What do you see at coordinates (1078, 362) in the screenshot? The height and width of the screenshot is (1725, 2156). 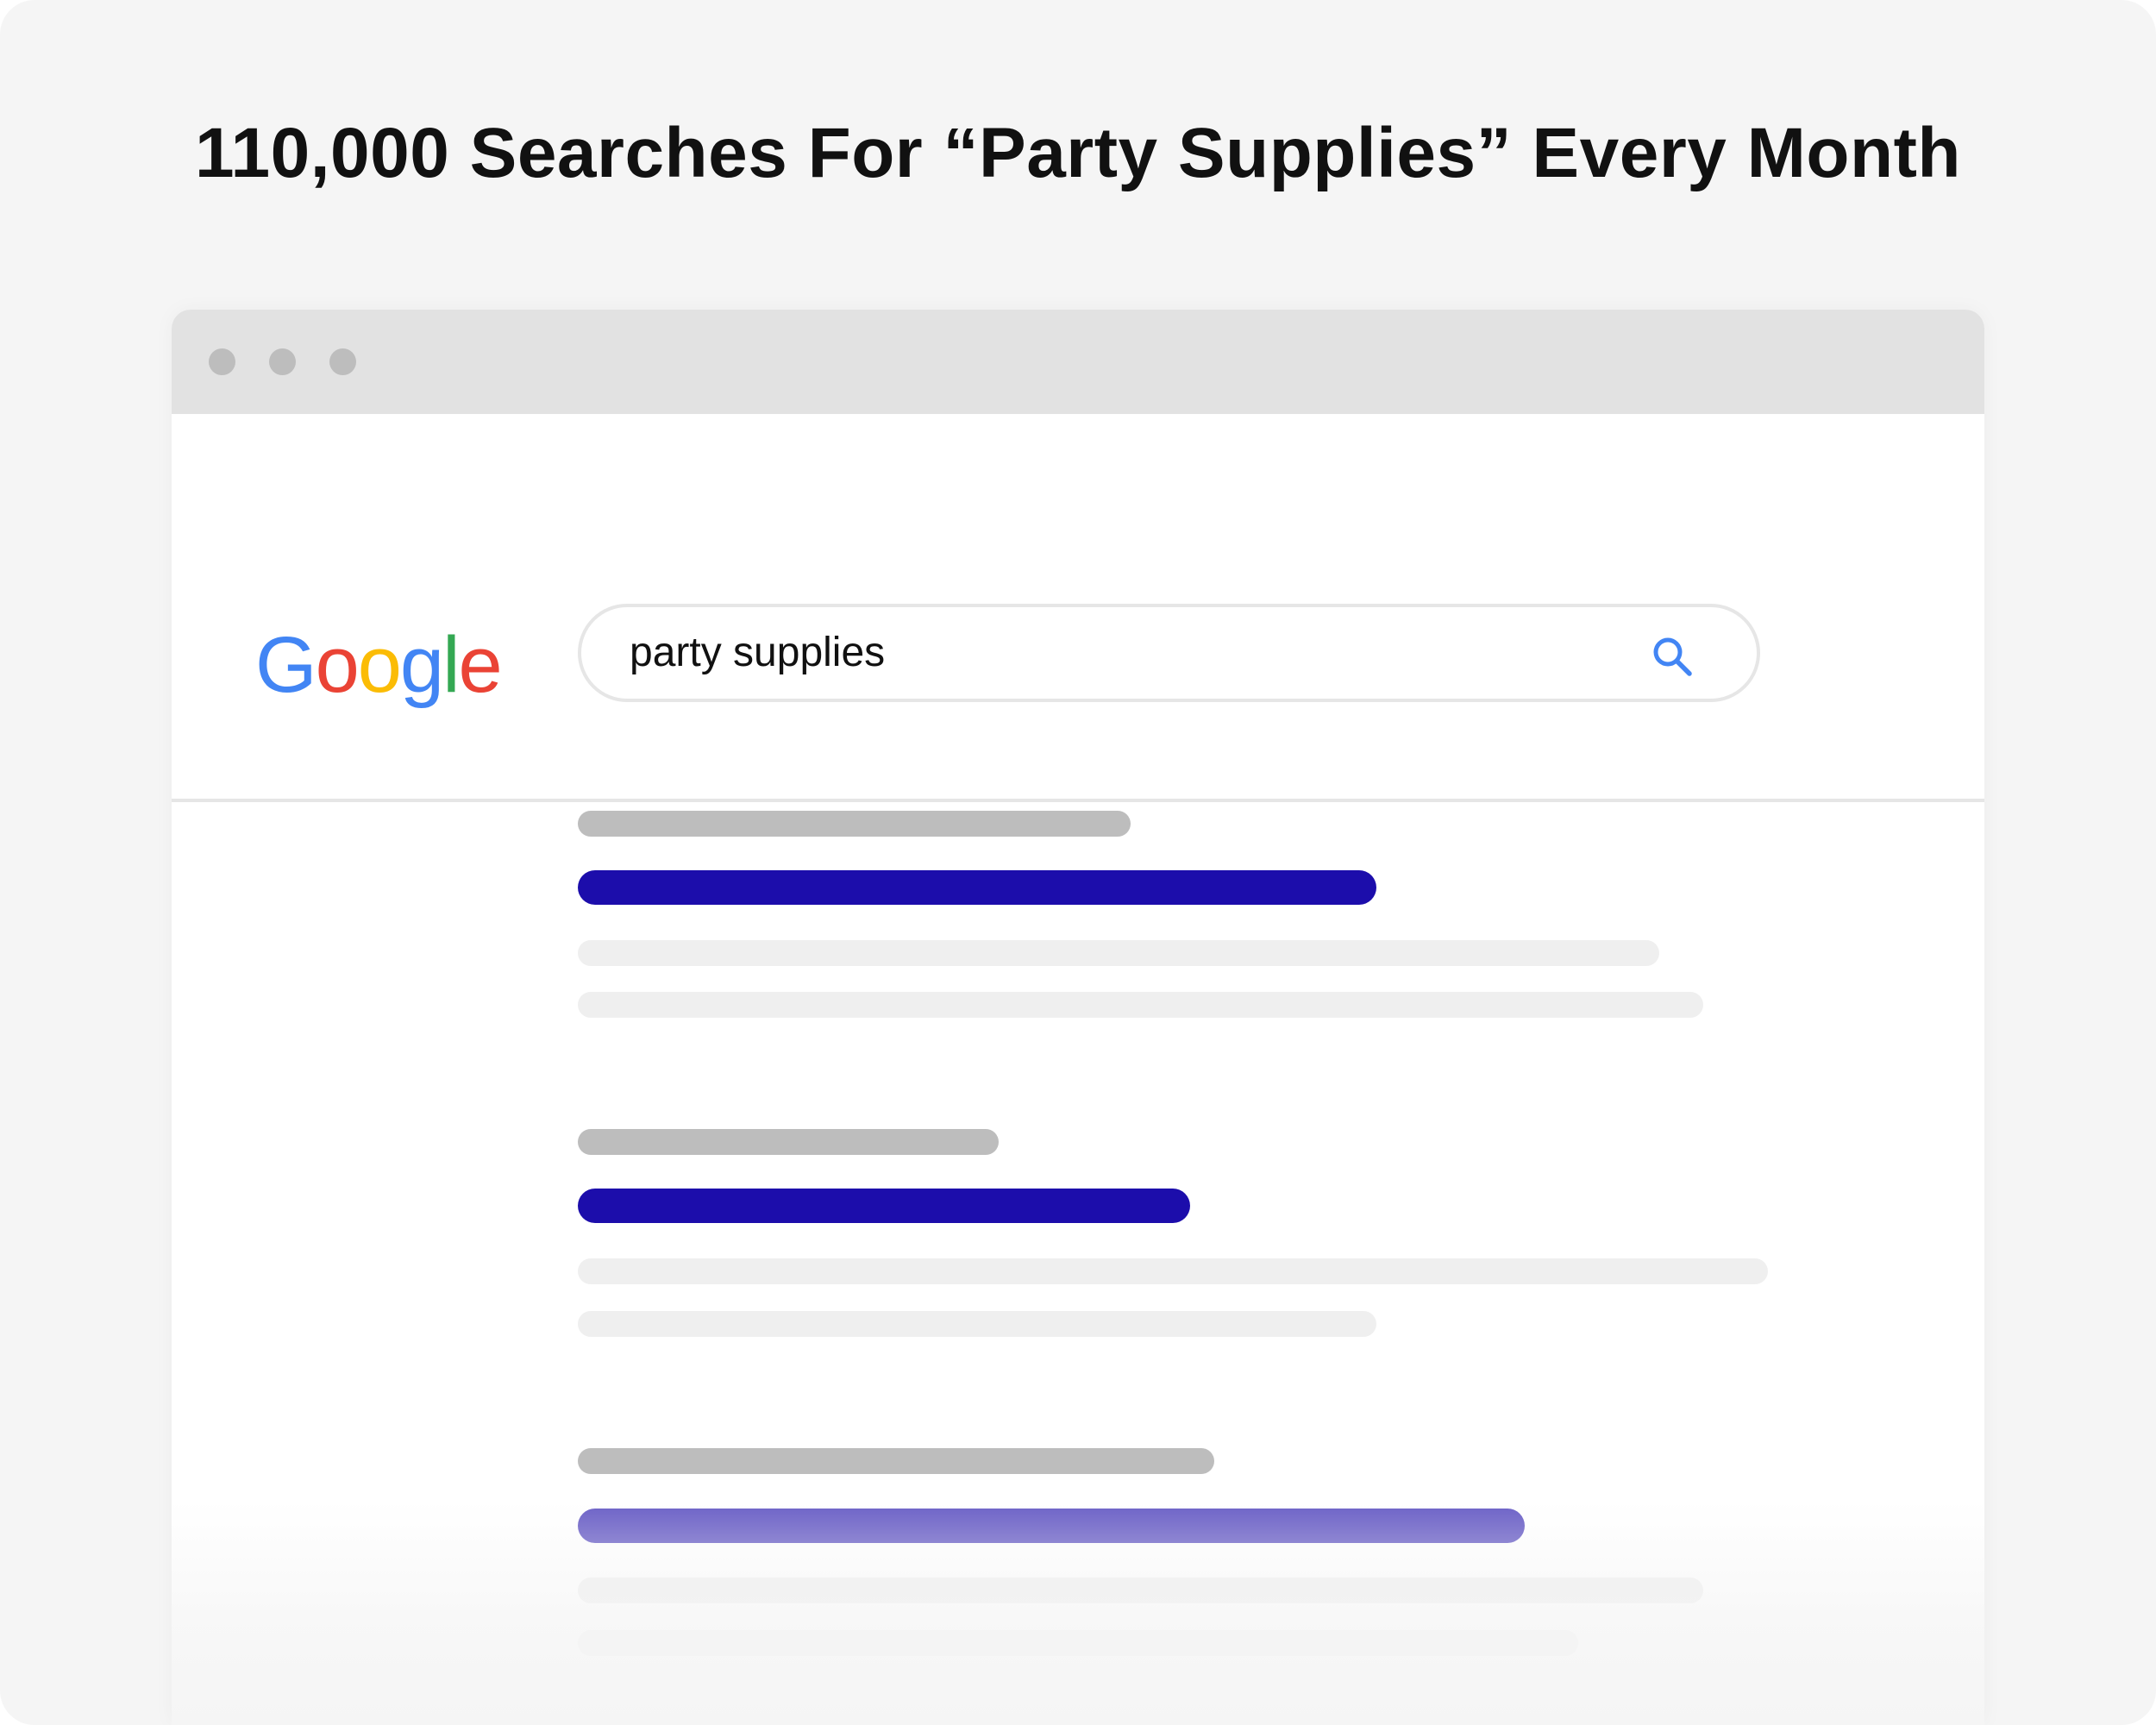 I see `browser-titlebar` at bounding box center [1078, 362].